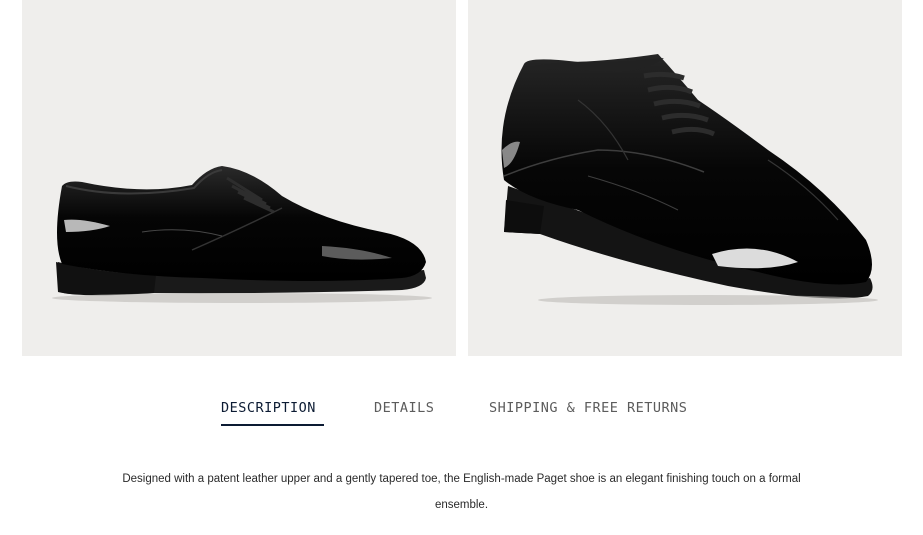 Image resolution: width=923 pixels, height=535 pixels. I want to click on tab-details: DETAILS, so click(404, 411).